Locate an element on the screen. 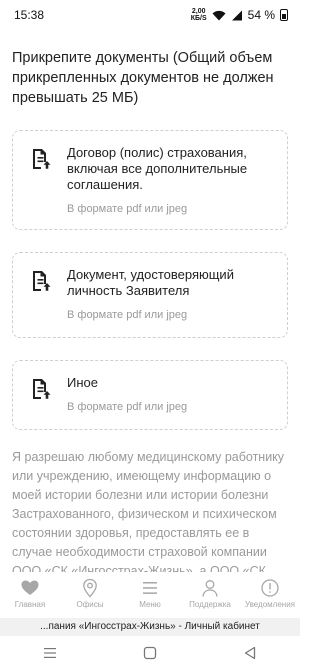 The image size is (320, 670). bottom-nav: Главная Офисы Меню Поддержка Уведомления is located at coordinates (150, 595).